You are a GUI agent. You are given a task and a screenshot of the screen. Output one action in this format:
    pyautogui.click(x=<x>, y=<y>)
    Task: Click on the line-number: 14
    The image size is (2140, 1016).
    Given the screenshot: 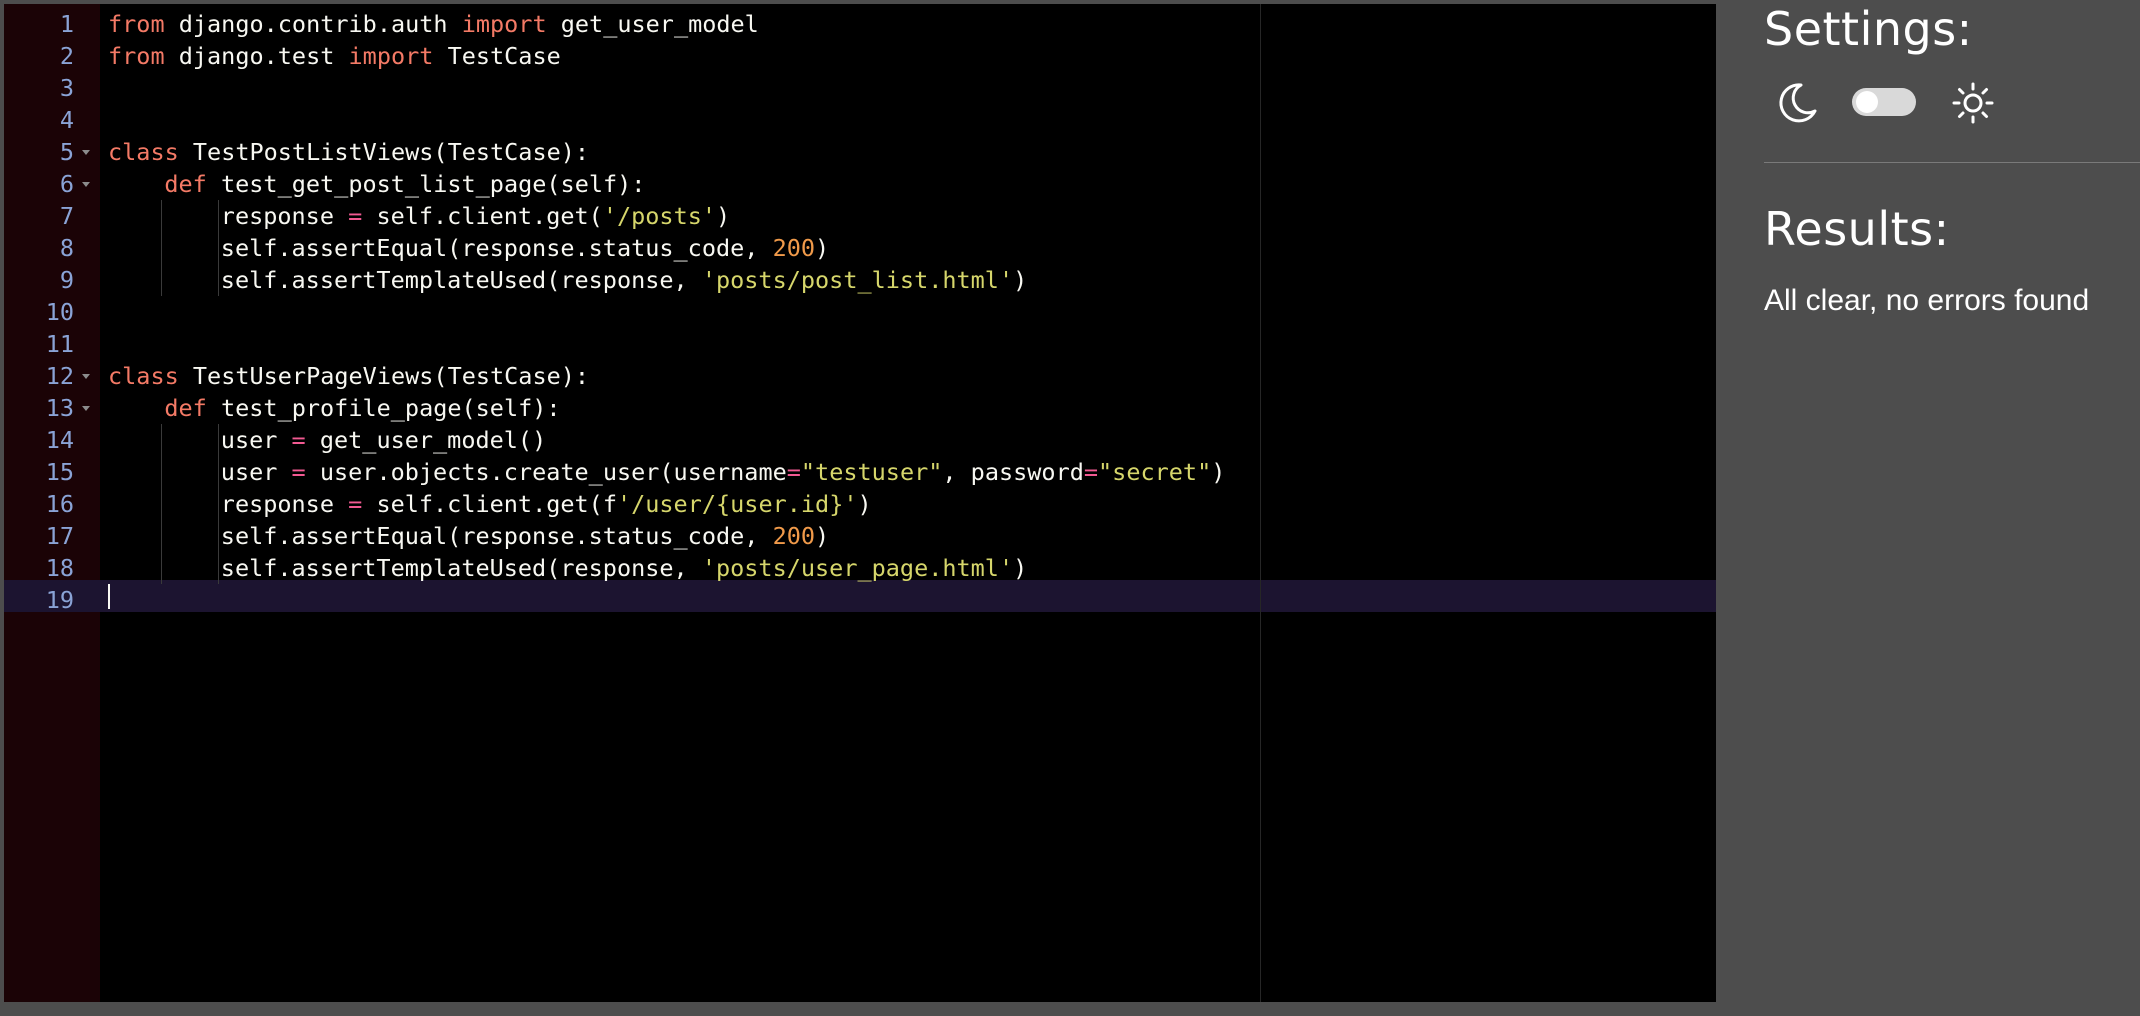 What is the action you would take?
    pyautogui.click(x=59, y=440)
    